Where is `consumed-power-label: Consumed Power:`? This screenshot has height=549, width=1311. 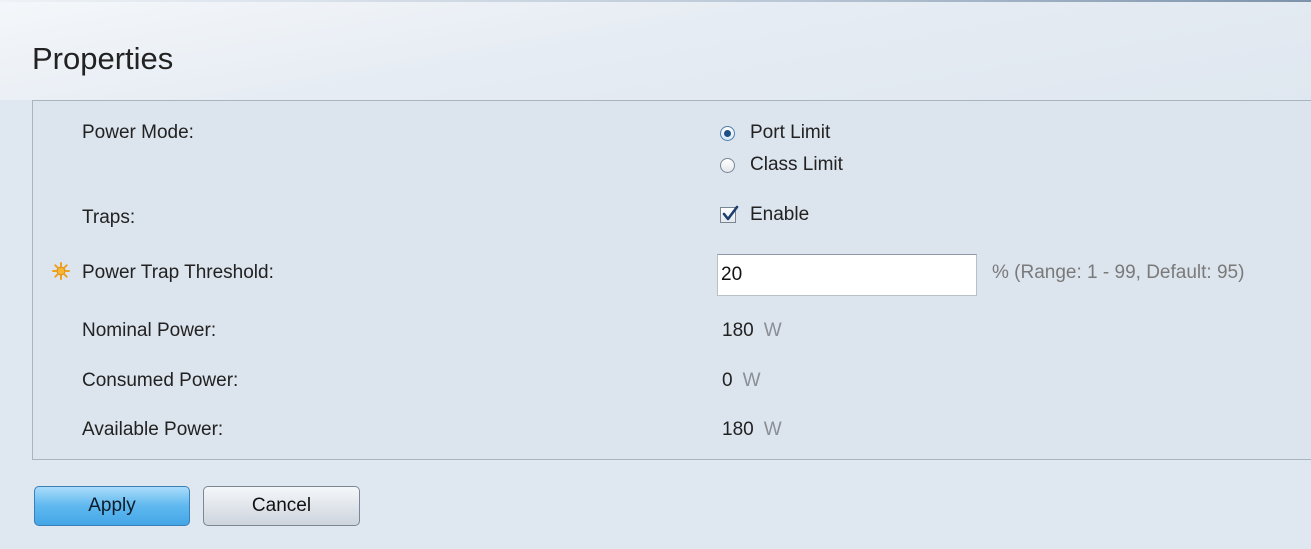 consumed-power-label: Consumed Power: is located at coordinates (160, 380).